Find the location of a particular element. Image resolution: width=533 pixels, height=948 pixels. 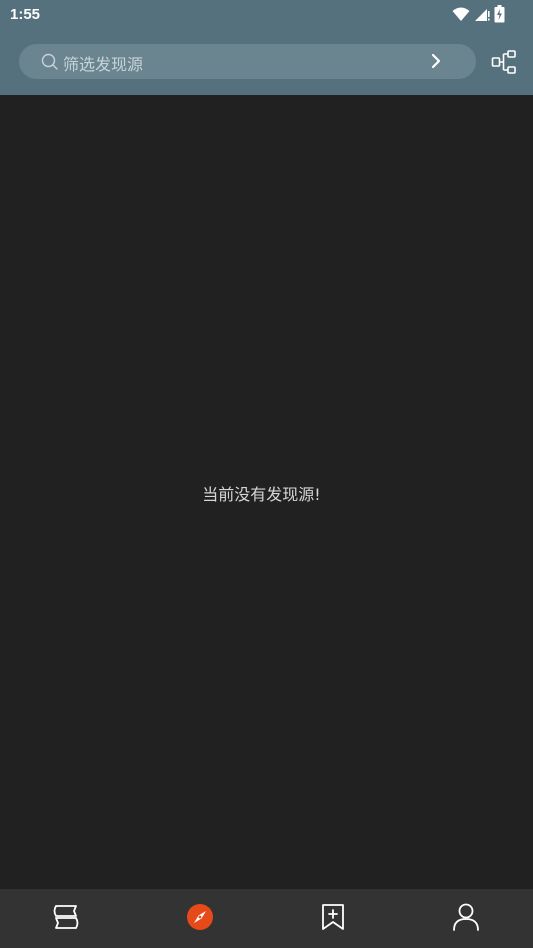

top-app-bar: 1:55 筛选发现源 is located at coordinates (266, 47).